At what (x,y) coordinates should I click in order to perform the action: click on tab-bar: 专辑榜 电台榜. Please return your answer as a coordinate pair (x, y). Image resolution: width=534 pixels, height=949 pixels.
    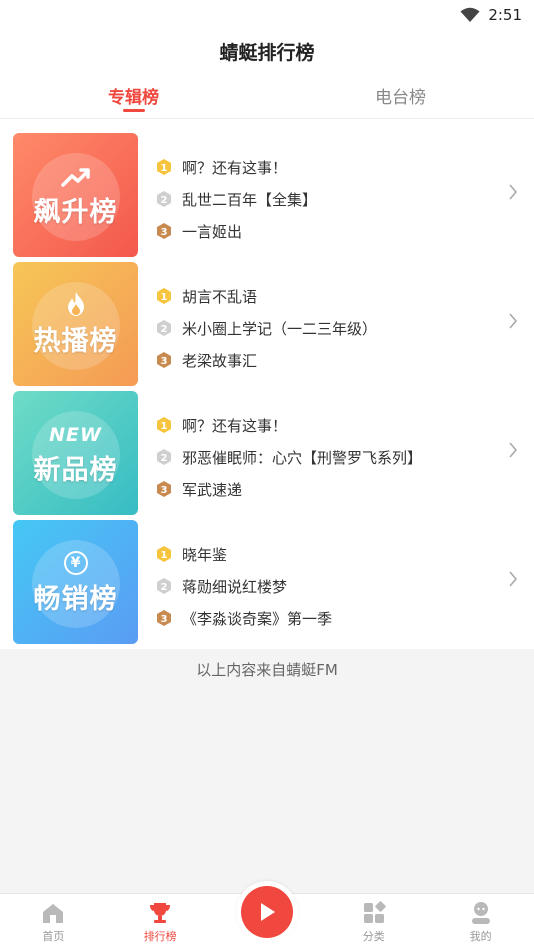
    Looking at the image, I should click on (267, 95).